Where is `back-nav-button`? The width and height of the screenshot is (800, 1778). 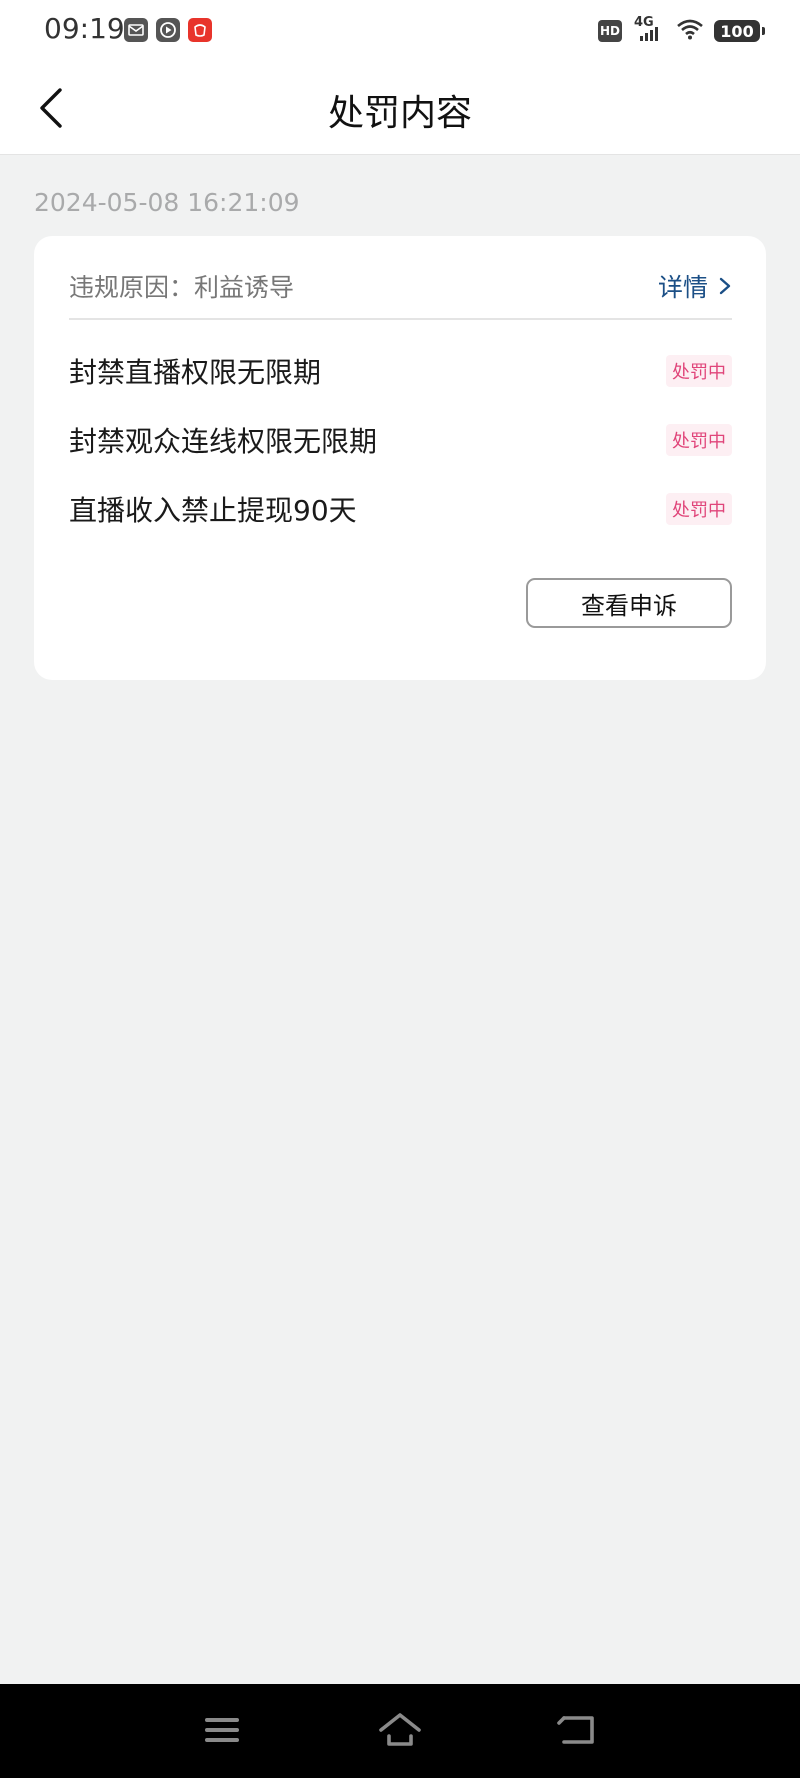
back-nav-button is located at coordinates (578, 1730).